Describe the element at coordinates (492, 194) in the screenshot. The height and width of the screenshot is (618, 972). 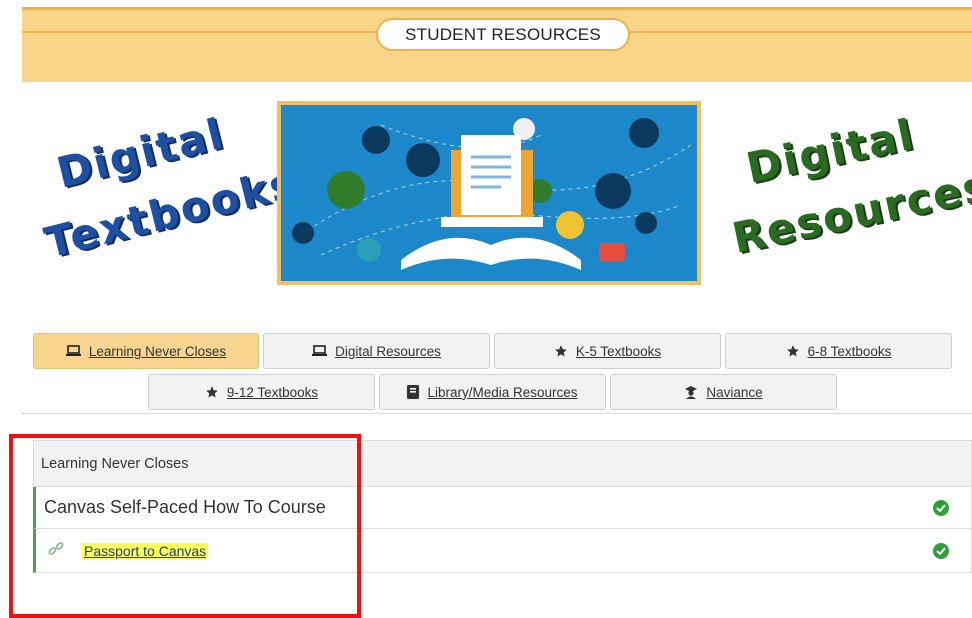
I see `education-icons-illustration` at that location.